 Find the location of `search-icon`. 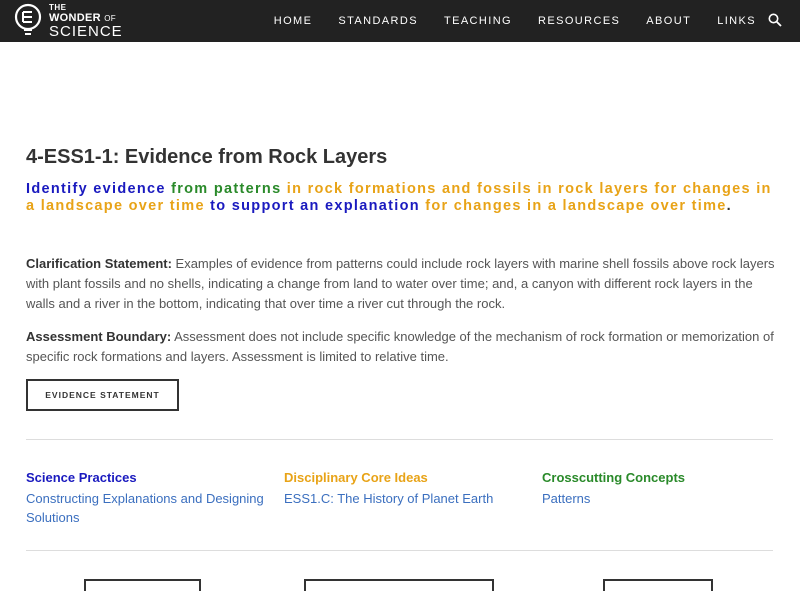

search-icon is located at coordinates (775, 20).